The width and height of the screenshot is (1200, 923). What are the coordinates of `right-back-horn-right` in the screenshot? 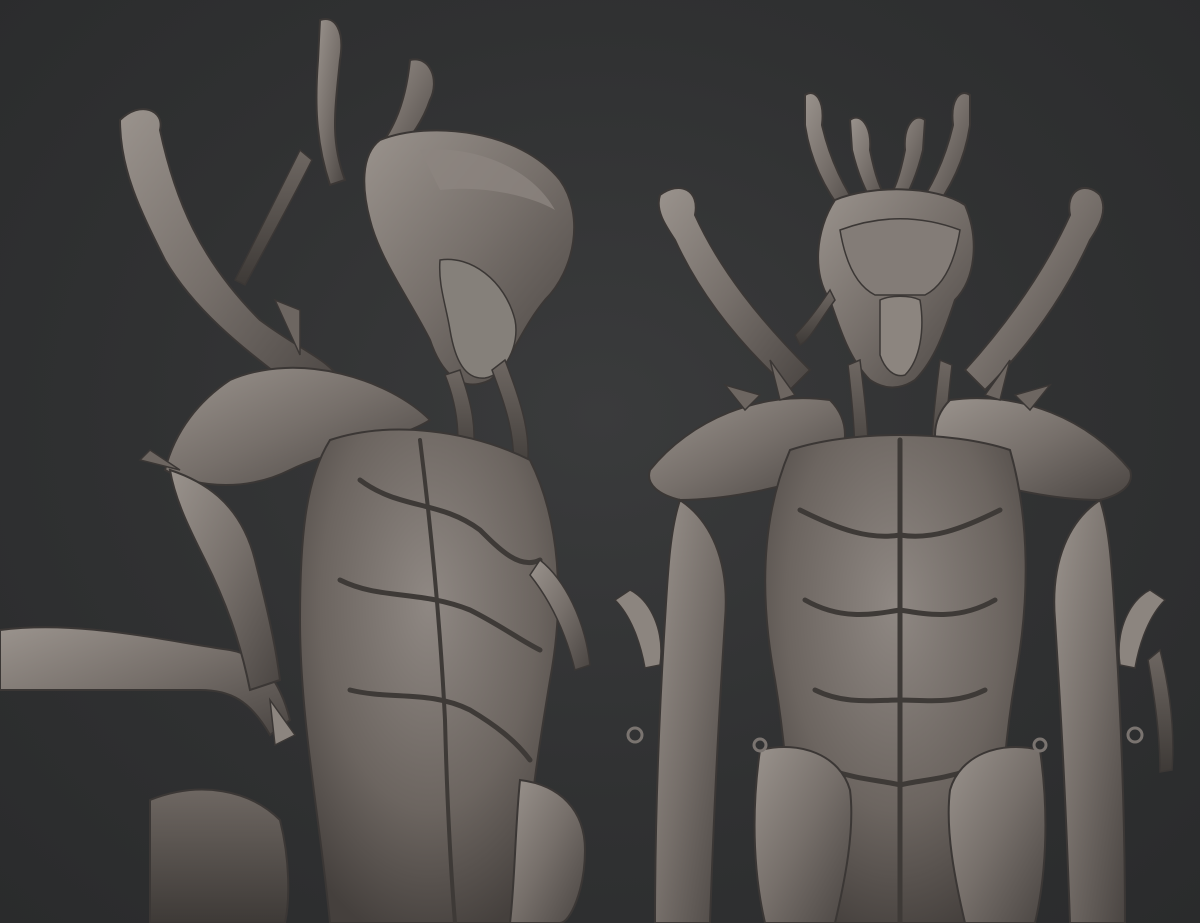 It's located at (1034, 289).